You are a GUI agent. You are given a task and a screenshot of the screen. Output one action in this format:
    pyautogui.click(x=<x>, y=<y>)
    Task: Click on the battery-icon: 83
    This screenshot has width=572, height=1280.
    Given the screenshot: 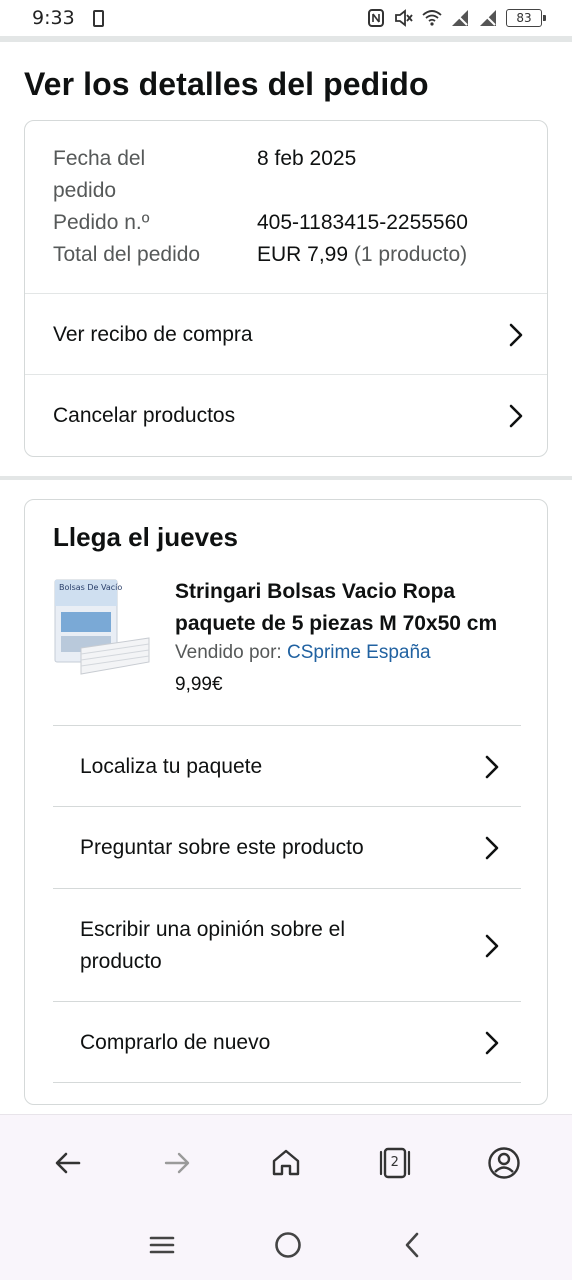 What is the action you would take?
    pyautogui.click(x=526, y=18)
    